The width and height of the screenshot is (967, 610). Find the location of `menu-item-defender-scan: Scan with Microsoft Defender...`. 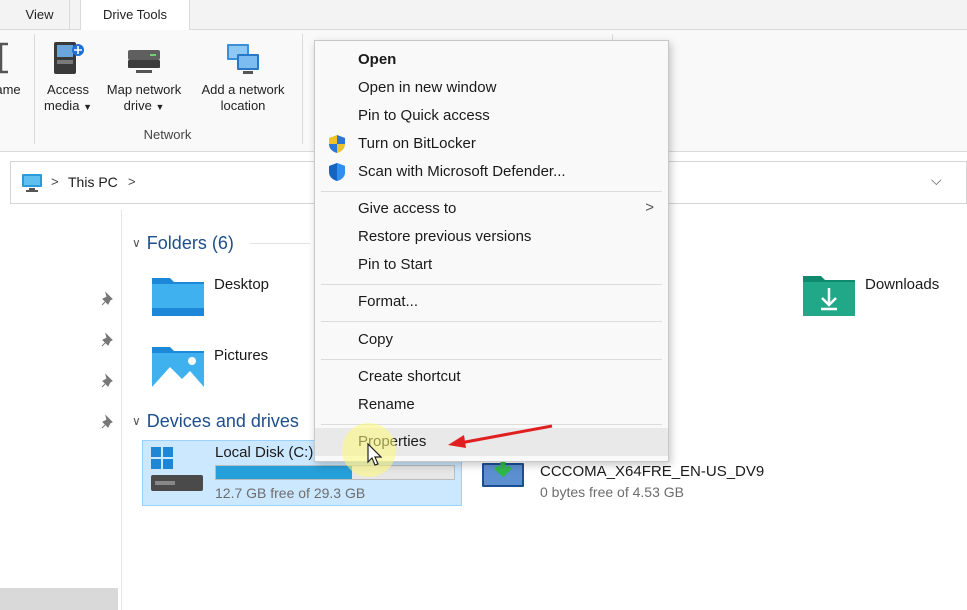

menu-item-defender-scan: Scan with Microsoft Defender... is located at coordinates (491, 172).